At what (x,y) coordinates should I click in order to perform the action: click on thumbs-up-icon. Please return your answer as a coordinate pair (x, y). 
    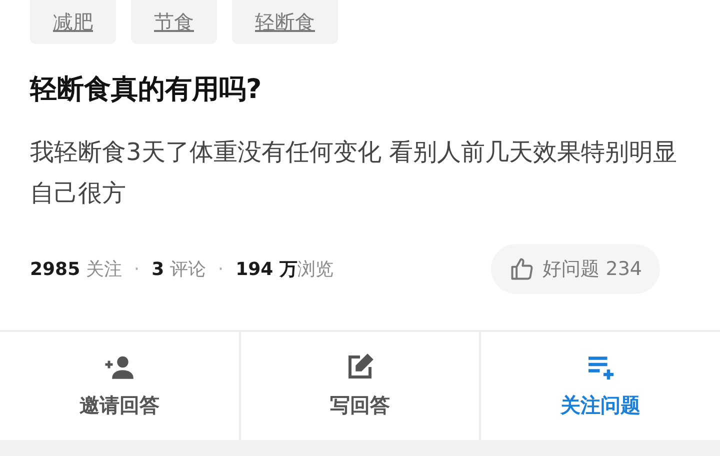
    Looking at the image, I should click on (521, 269).